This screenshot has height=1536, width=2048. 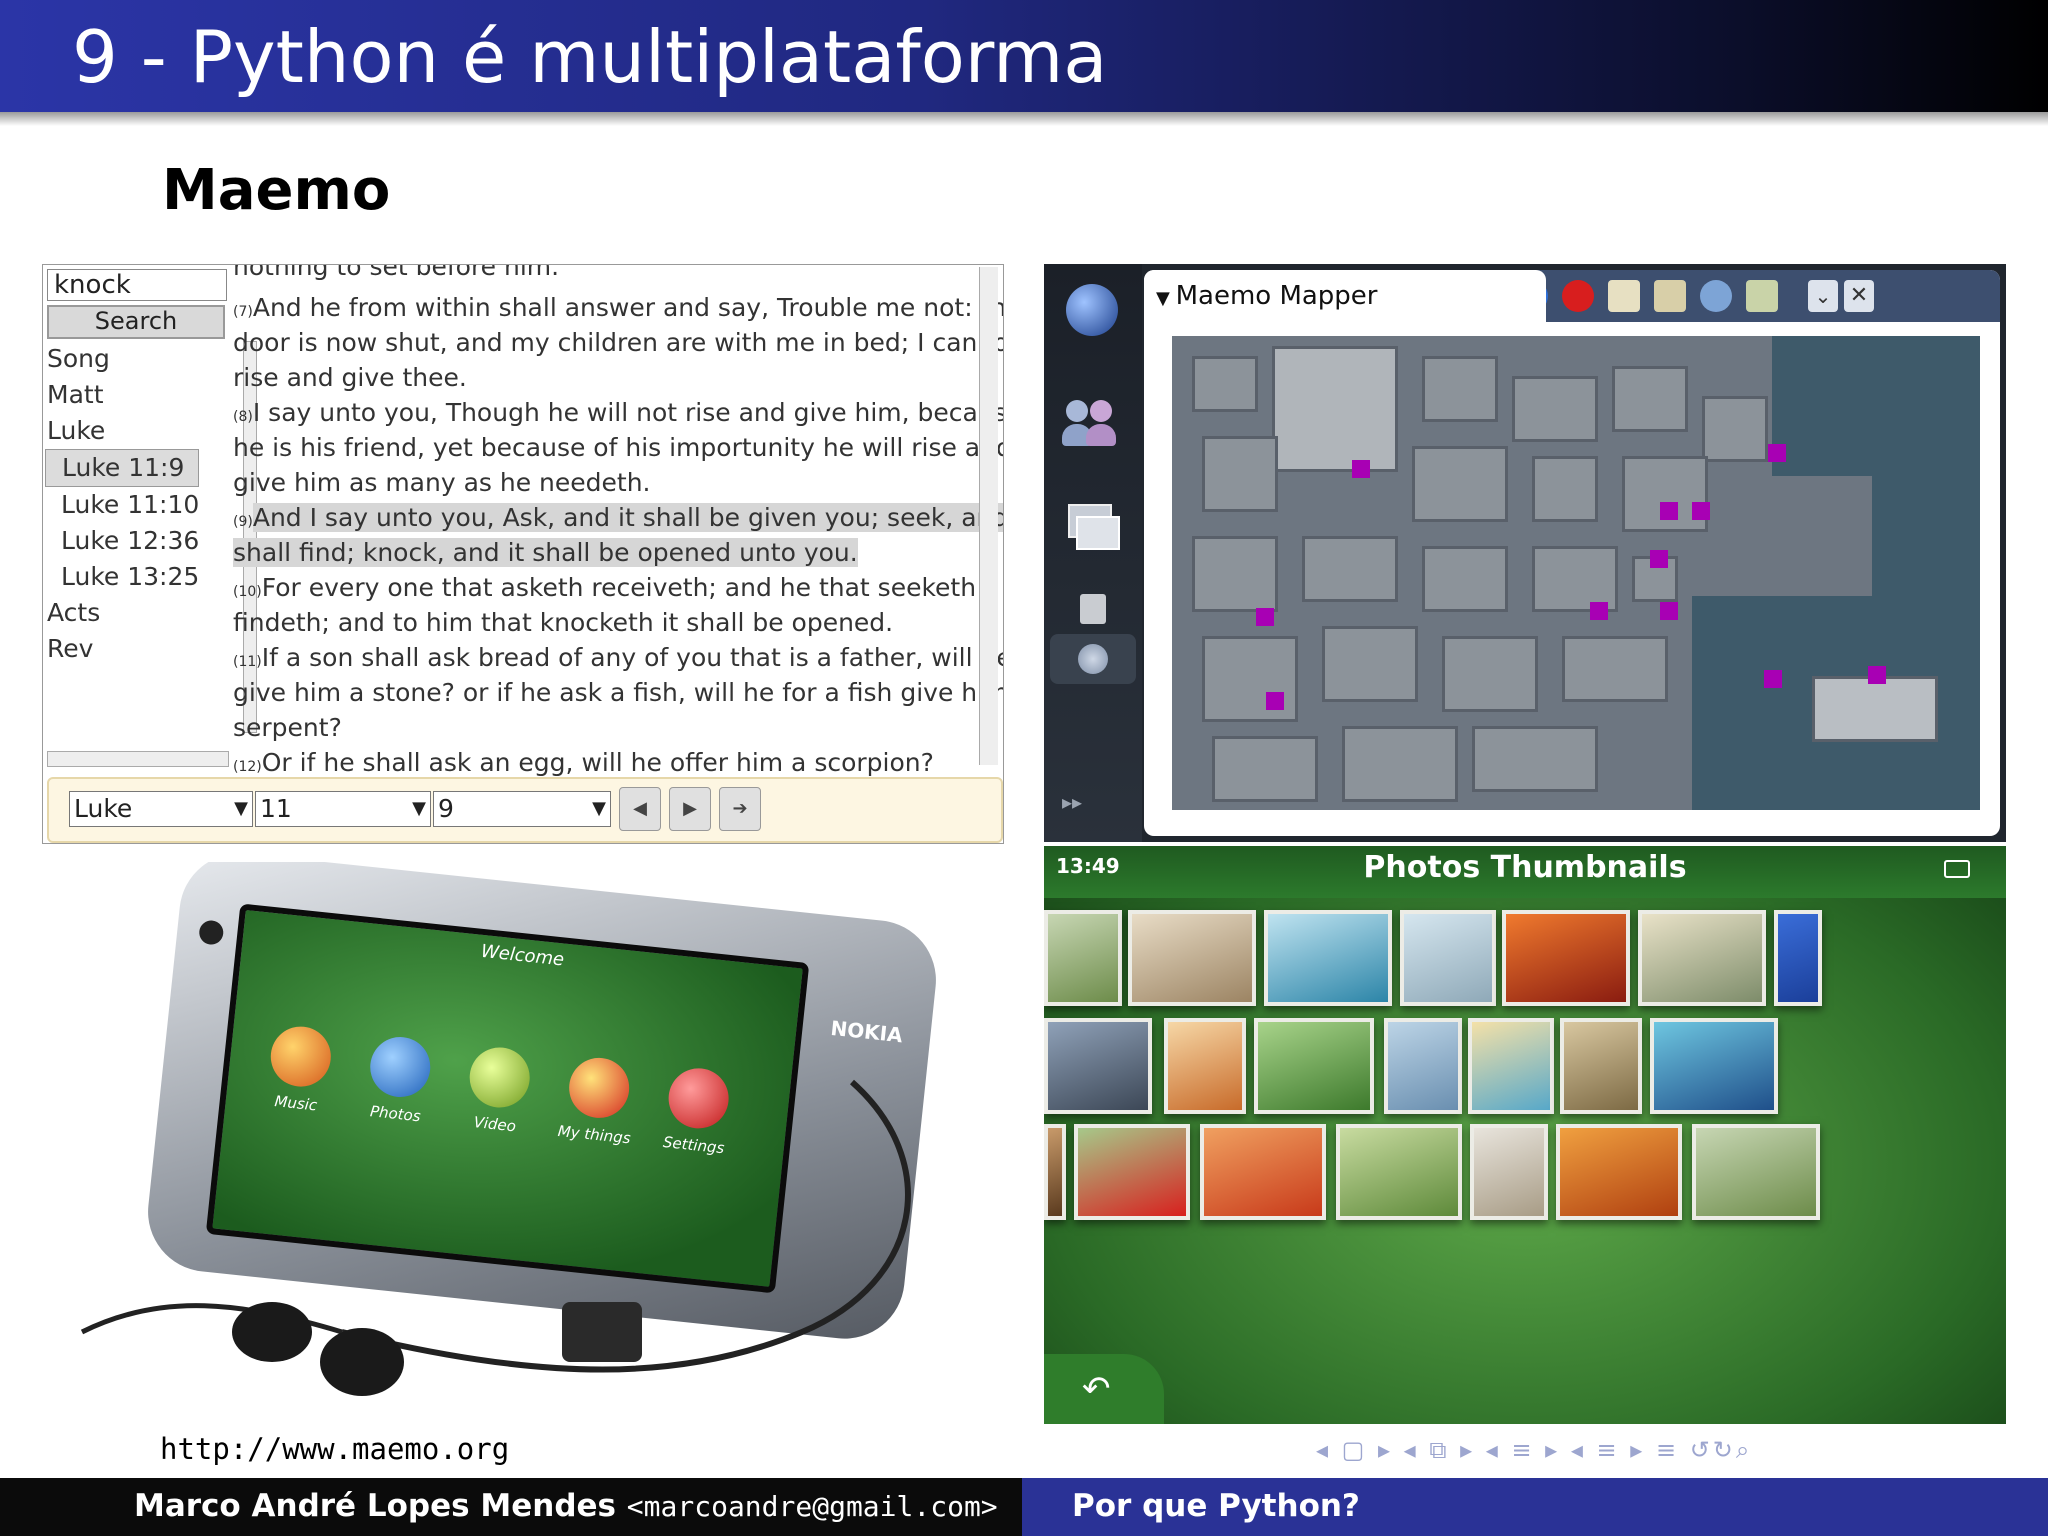 What do you see at coordinates (988, 516) in the screenshot?
I see `verse-scrollbar` at bounding box center [988, 516].